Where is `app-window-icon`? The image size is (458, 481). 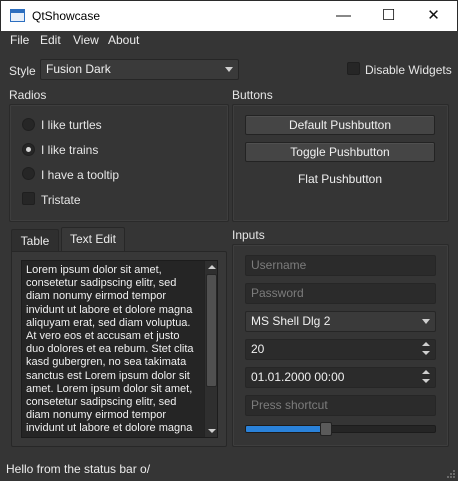
app-window-icon is located at coordinates (17, 15).